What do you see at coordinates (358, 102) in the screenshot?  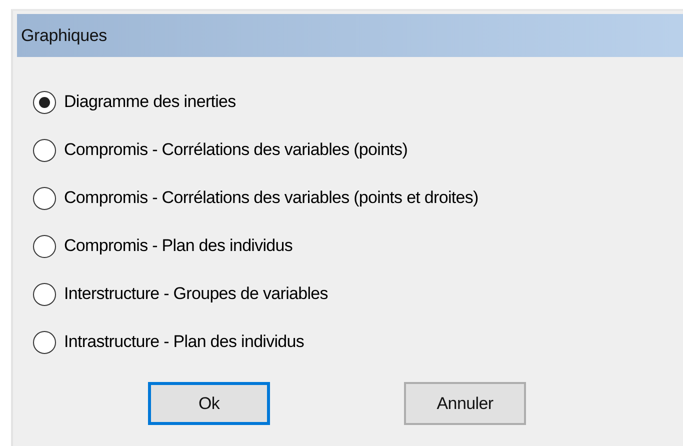 I see `radio-option: Diagramme des inerties` at bounding box center [358, 102].